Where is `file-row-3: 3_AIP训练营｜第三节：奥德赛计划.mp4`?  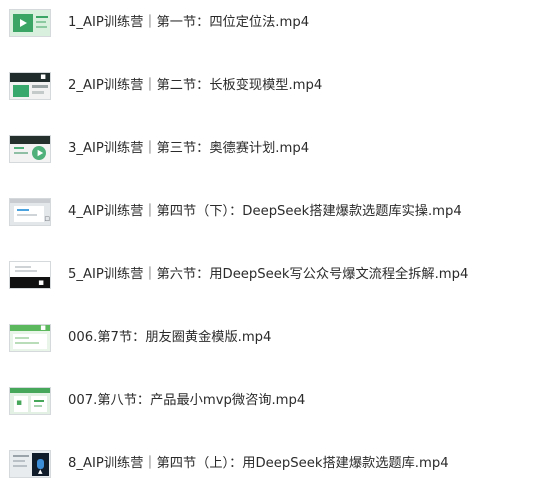 file-row-3: 3_AIP训练营｜第三节：奥德赛计划.mp4 is located at coordinates (271, 149).